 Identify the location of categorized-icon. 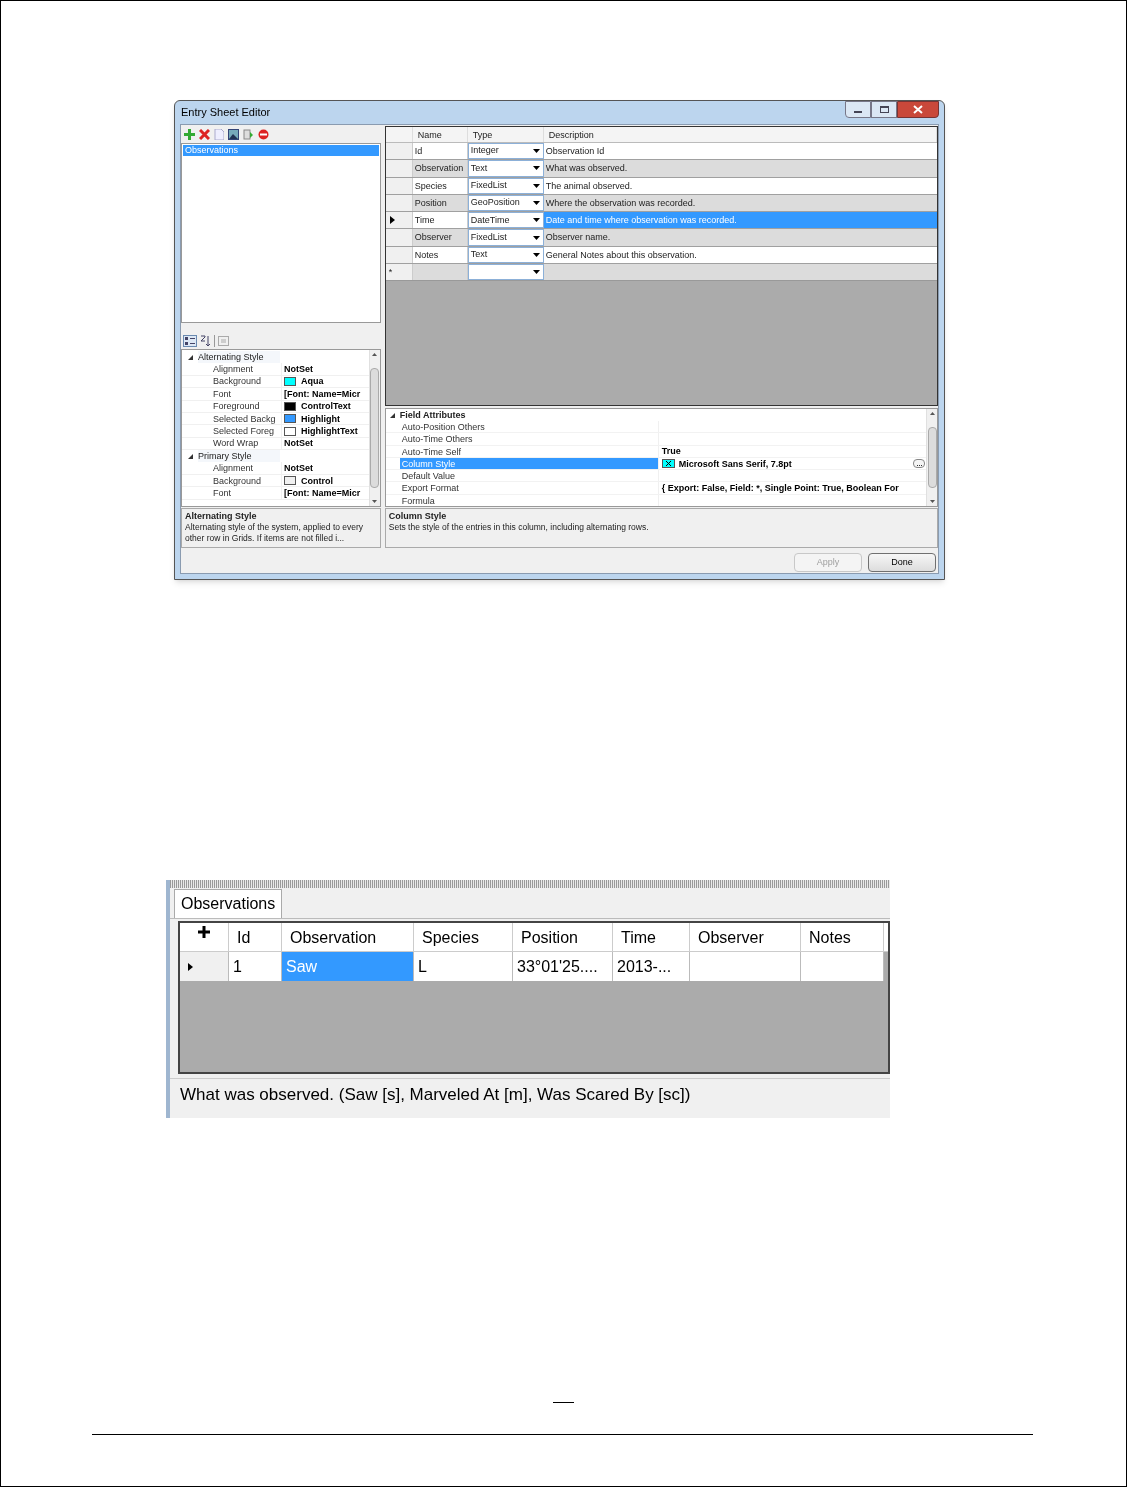
(190, 340).